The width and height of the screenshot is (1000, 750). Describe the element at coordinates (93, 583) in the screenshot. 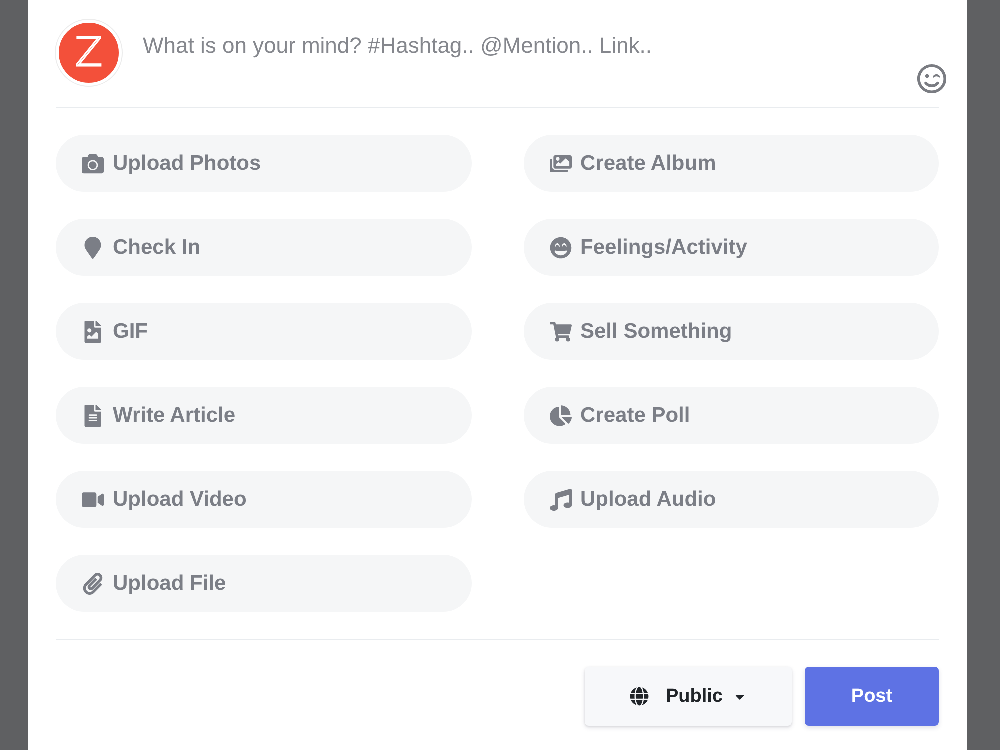

I see `paperclip-icon` at that location.